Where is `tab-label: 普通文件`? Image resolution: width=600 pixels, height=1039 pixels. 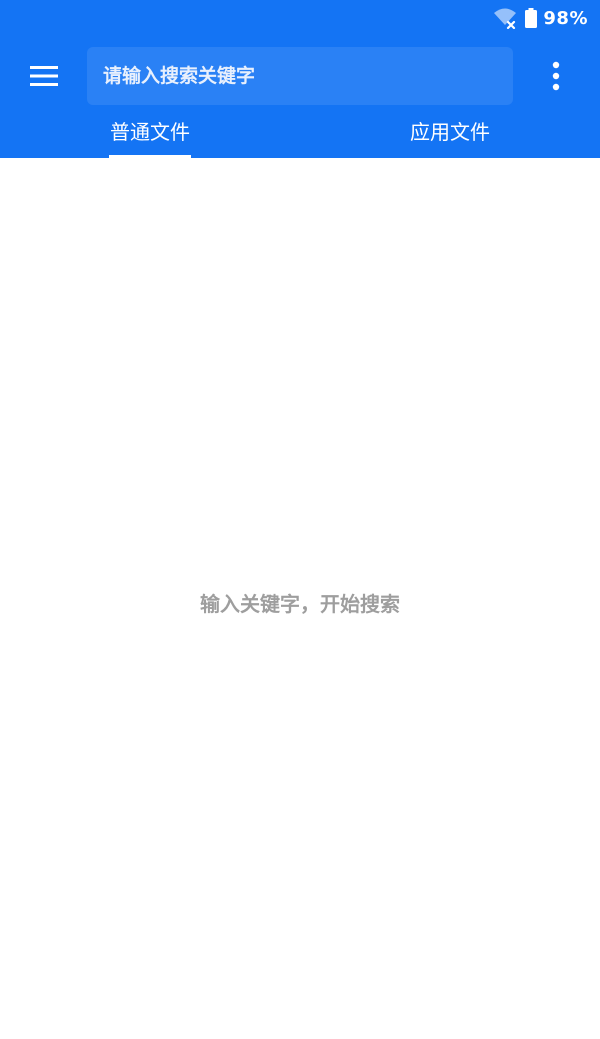 tab-label: 普通文件 is located at coordinates (150, 132).